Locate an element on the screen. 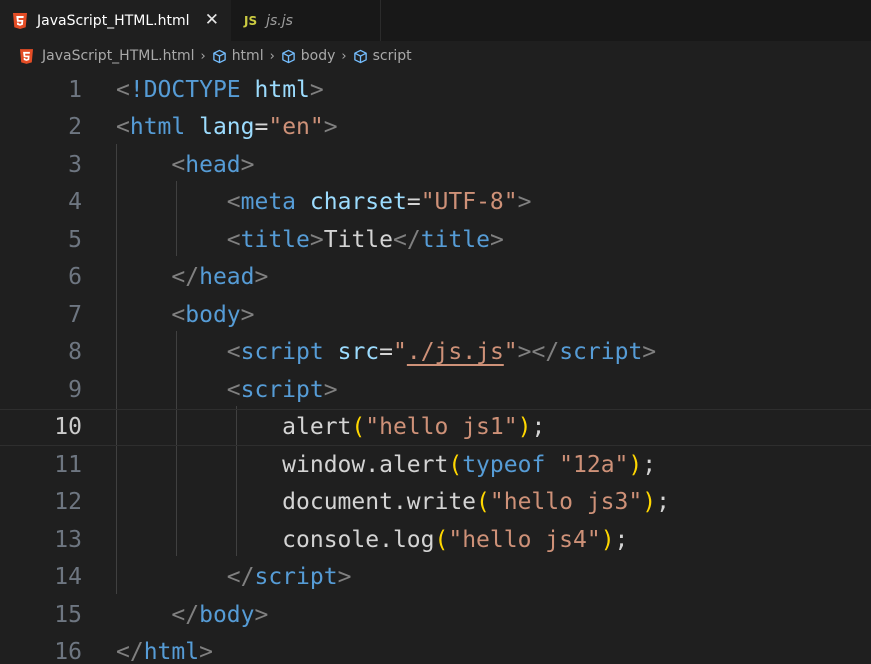 The width and height of the screenshot is (871, 664). code-text: <title>Title</title> is located at coordinates (310, 240).